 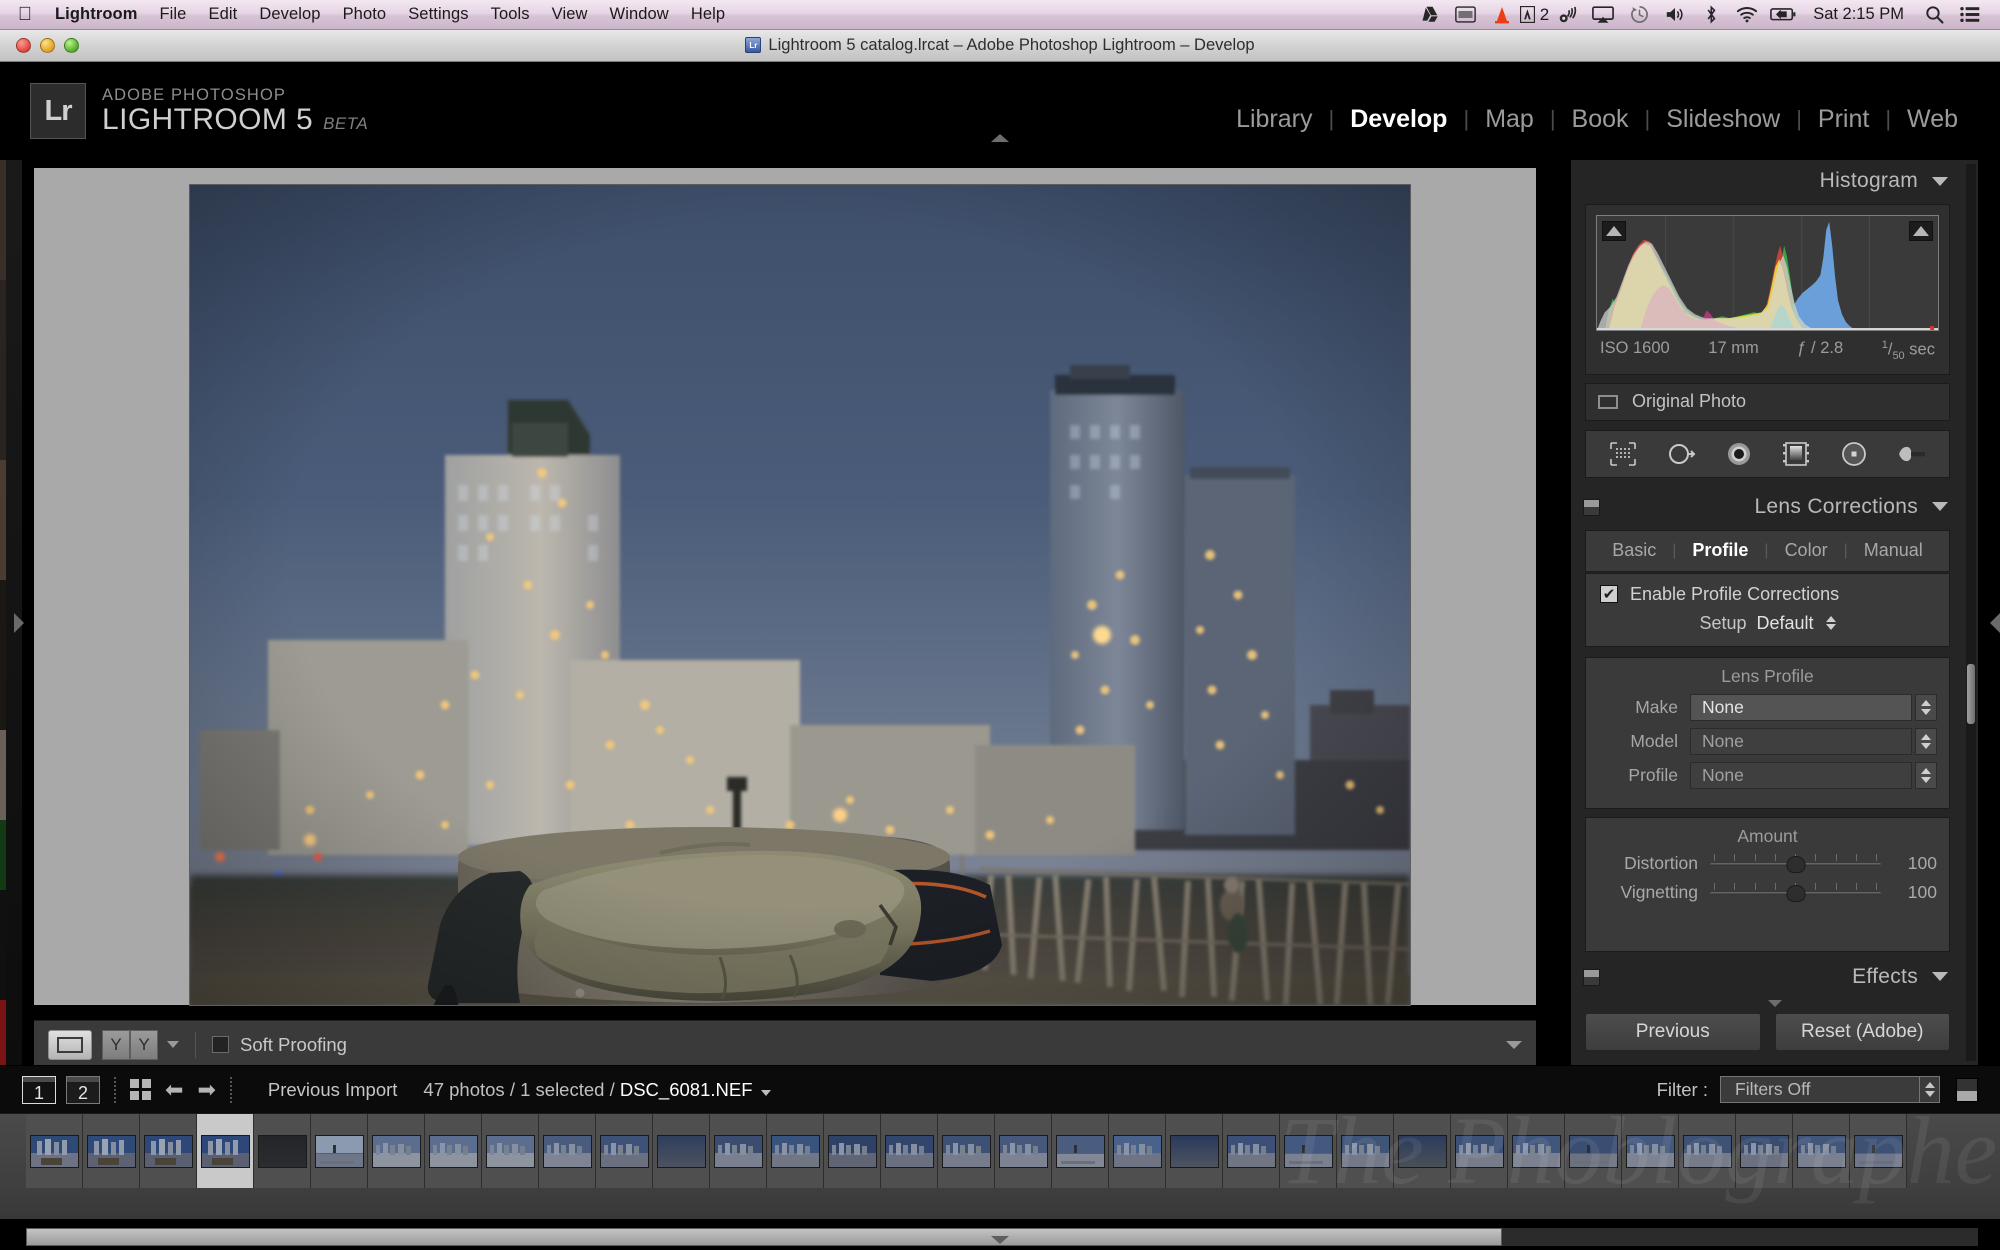 What do you see at coordinates (220, 1044) in the screenshot?
I see `soft-proofing-checkbox` at bounding box center [220, 1044].